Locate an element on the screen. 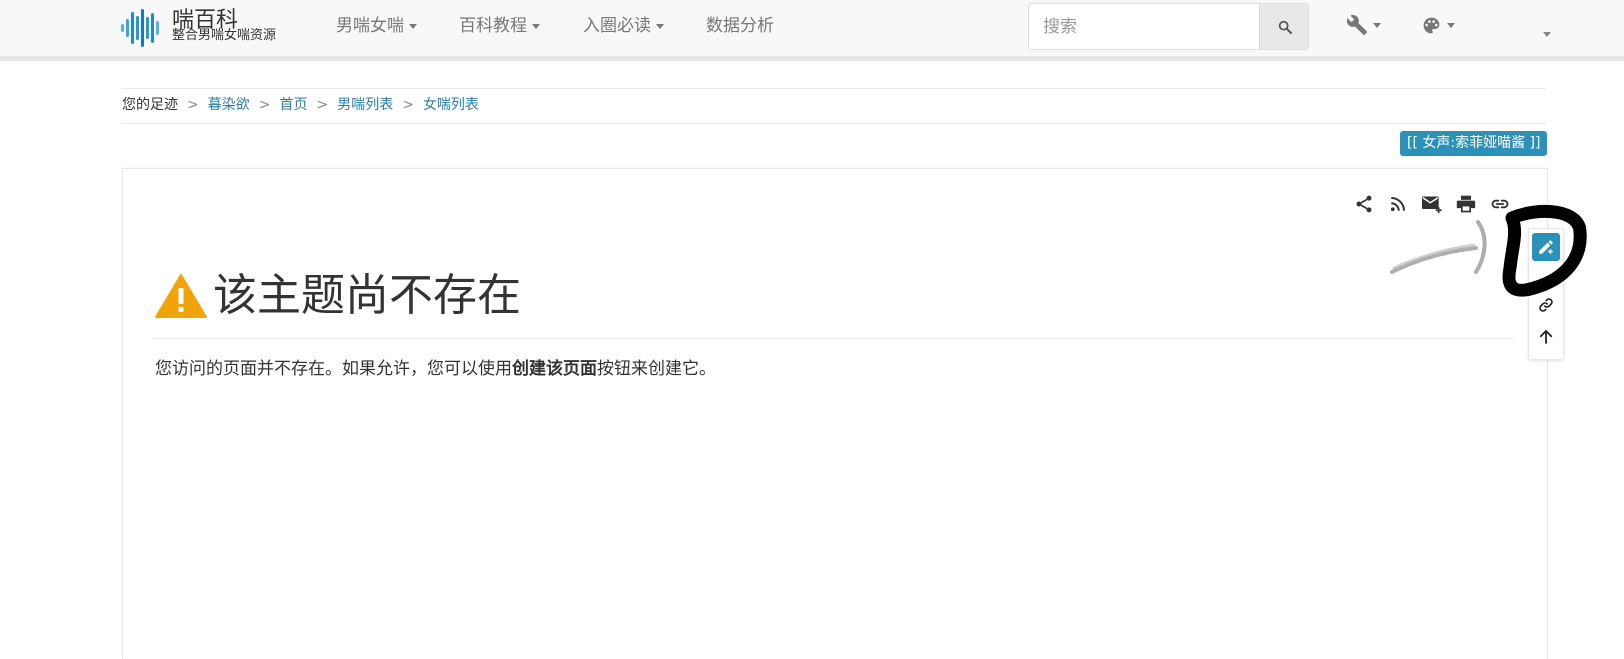  create-page-button is located at coordinates (1546, 247).